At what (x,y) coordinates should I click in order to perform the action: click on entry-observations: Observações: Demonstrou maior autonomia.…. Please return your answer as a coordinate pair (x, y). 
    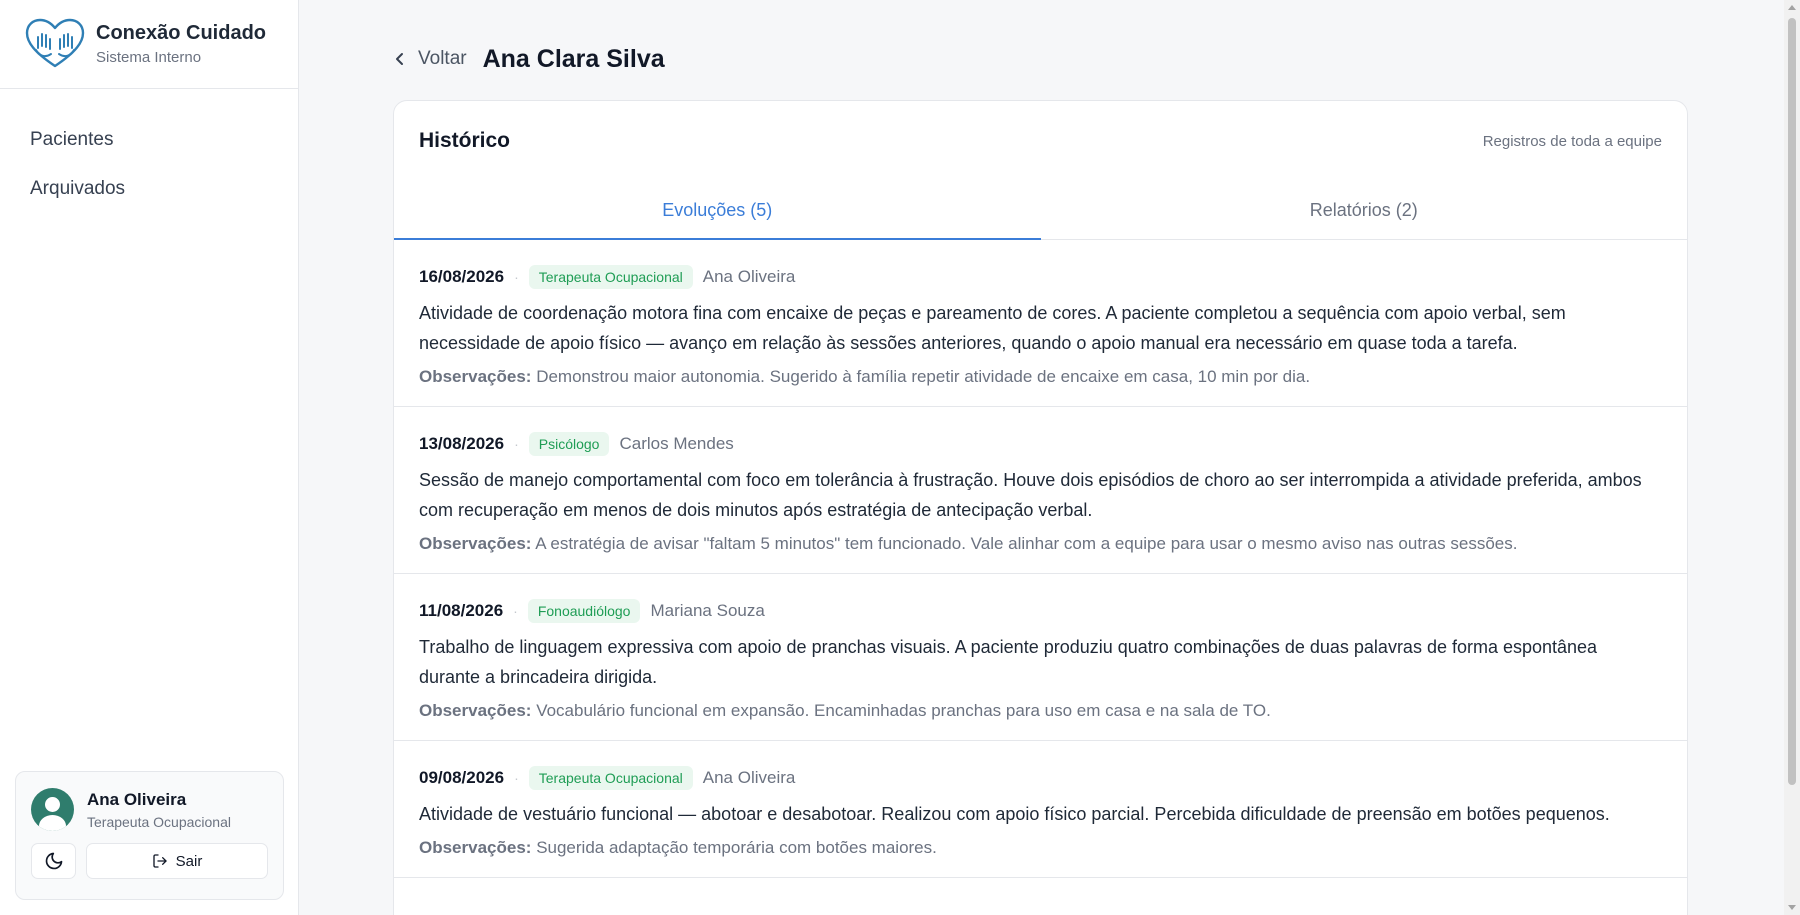
    Looking at the image, I should click on (1040, 377).